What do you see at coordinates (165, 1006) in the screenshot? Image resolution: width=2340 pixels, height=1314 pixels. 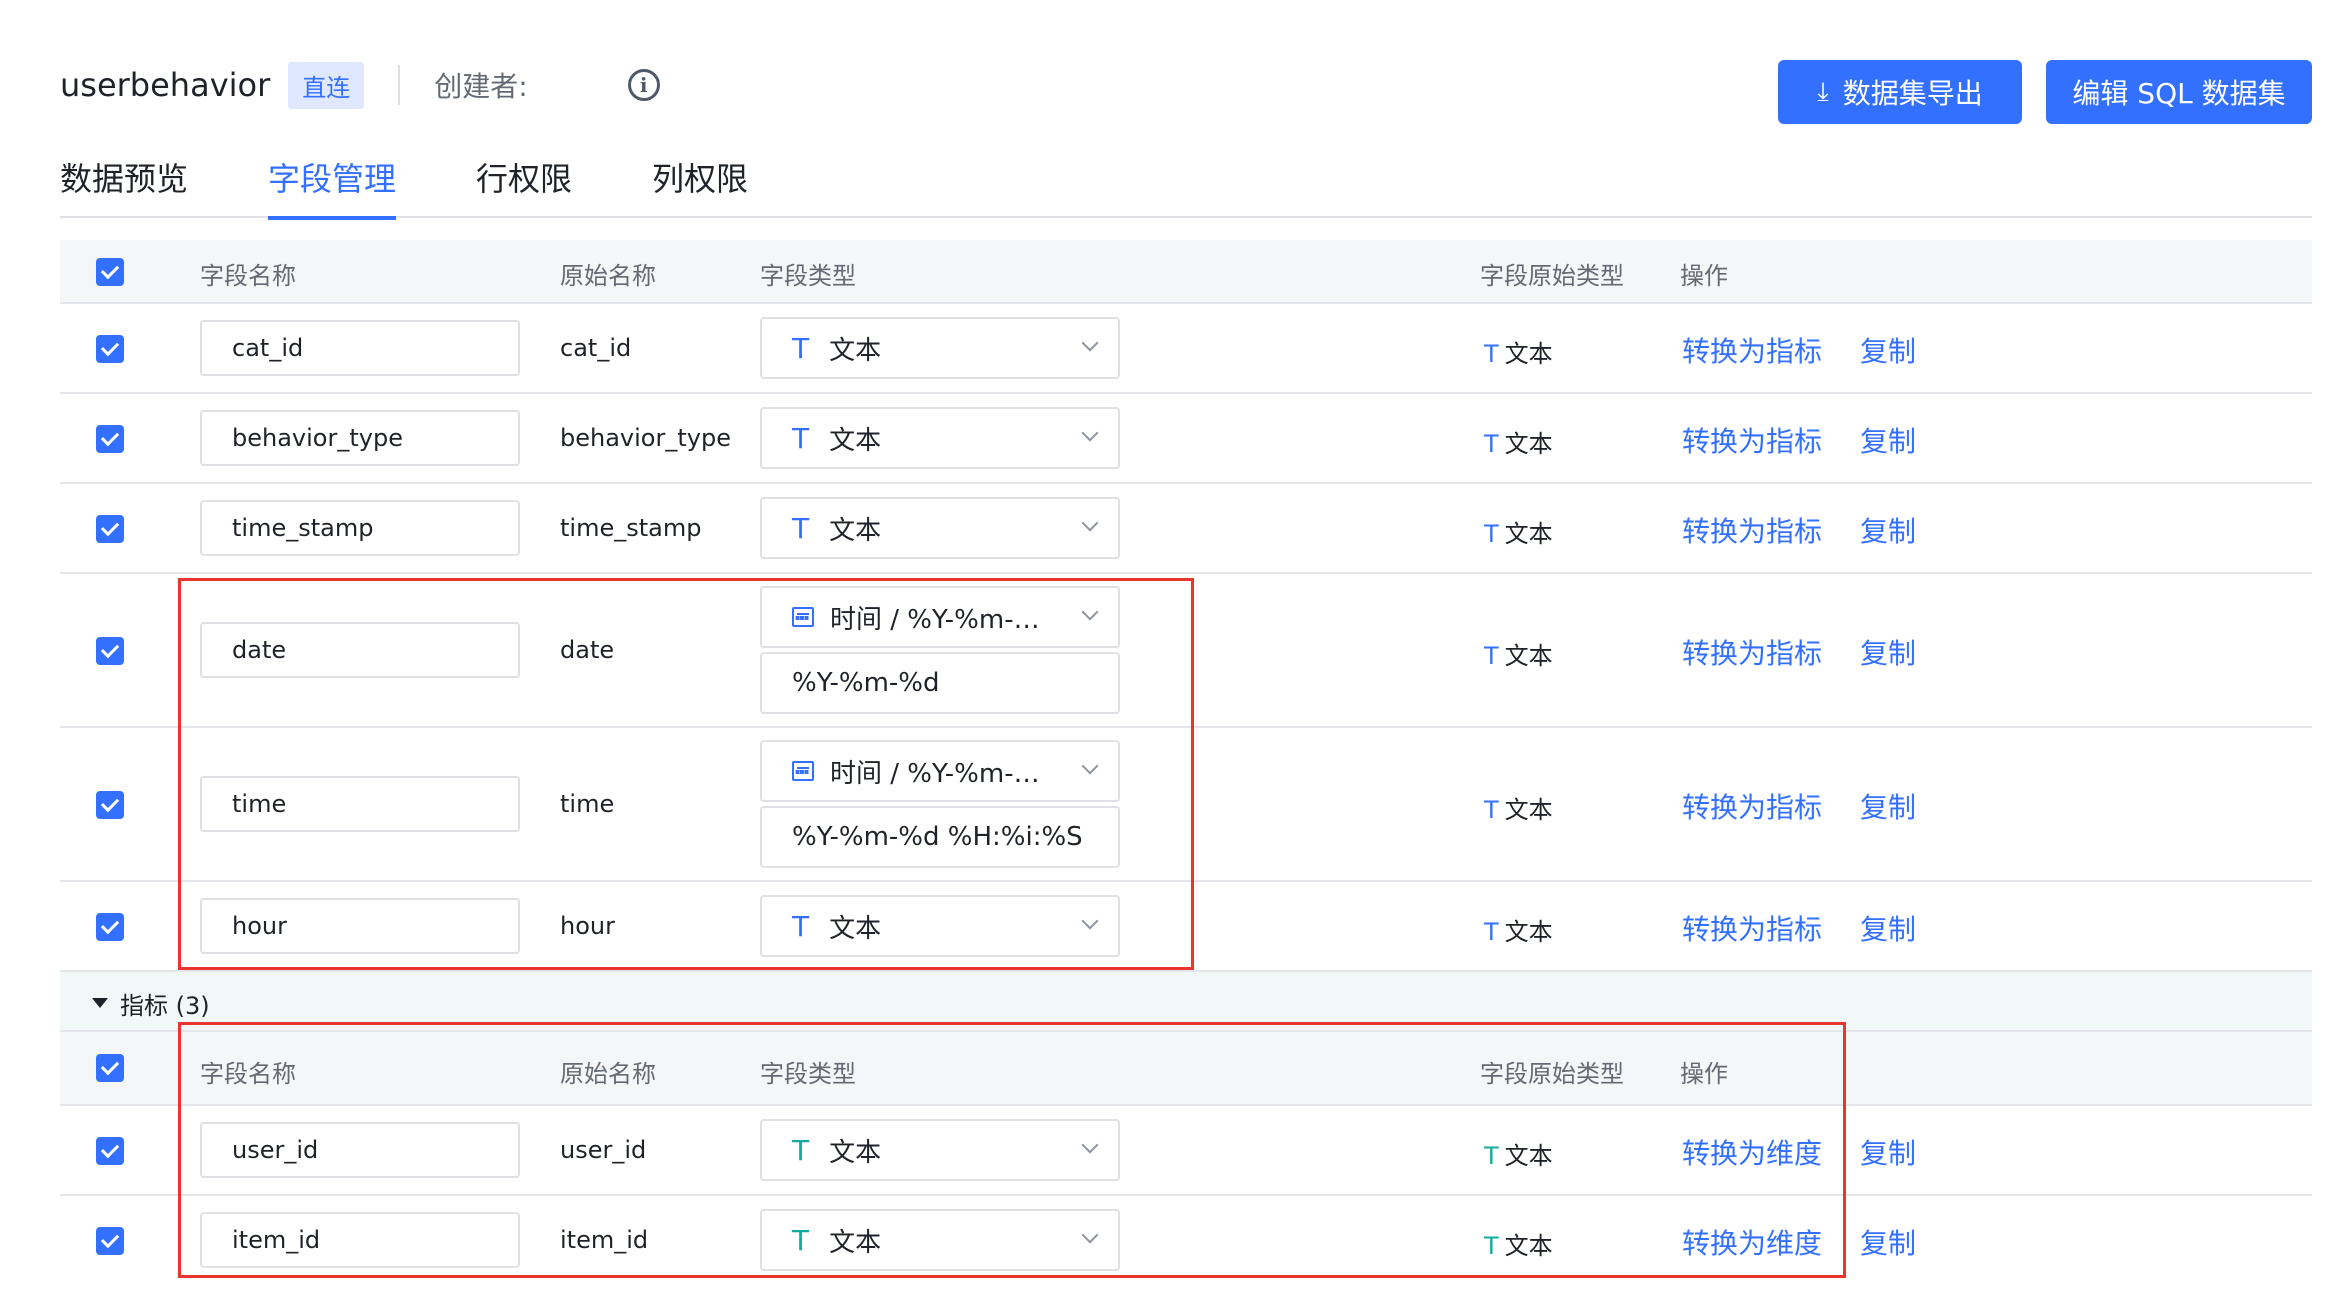 I see `metric-group-title: 指标 (3)` at bounding box center [165, 1006].